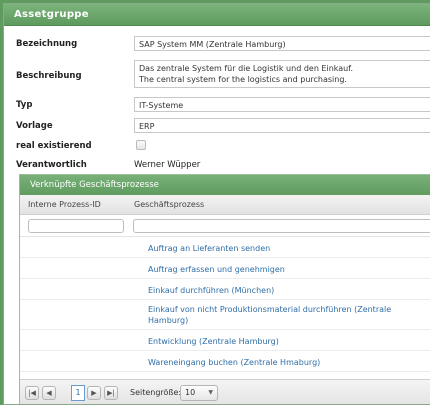  What do you see at coordinates (282, 43) in the screenshot?
I see `bezeichnung-field: SAP System MM (Zentrale Hamburg)` at bounding box center [282, 43].